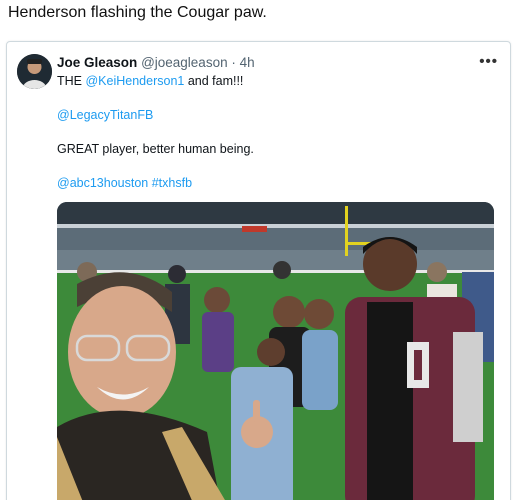 The image size is (529, 500). What do you see at coordinates (97, 62) in the screenshot?
I see `display-name: Joe Gleason` at bounding box center [97, 62].